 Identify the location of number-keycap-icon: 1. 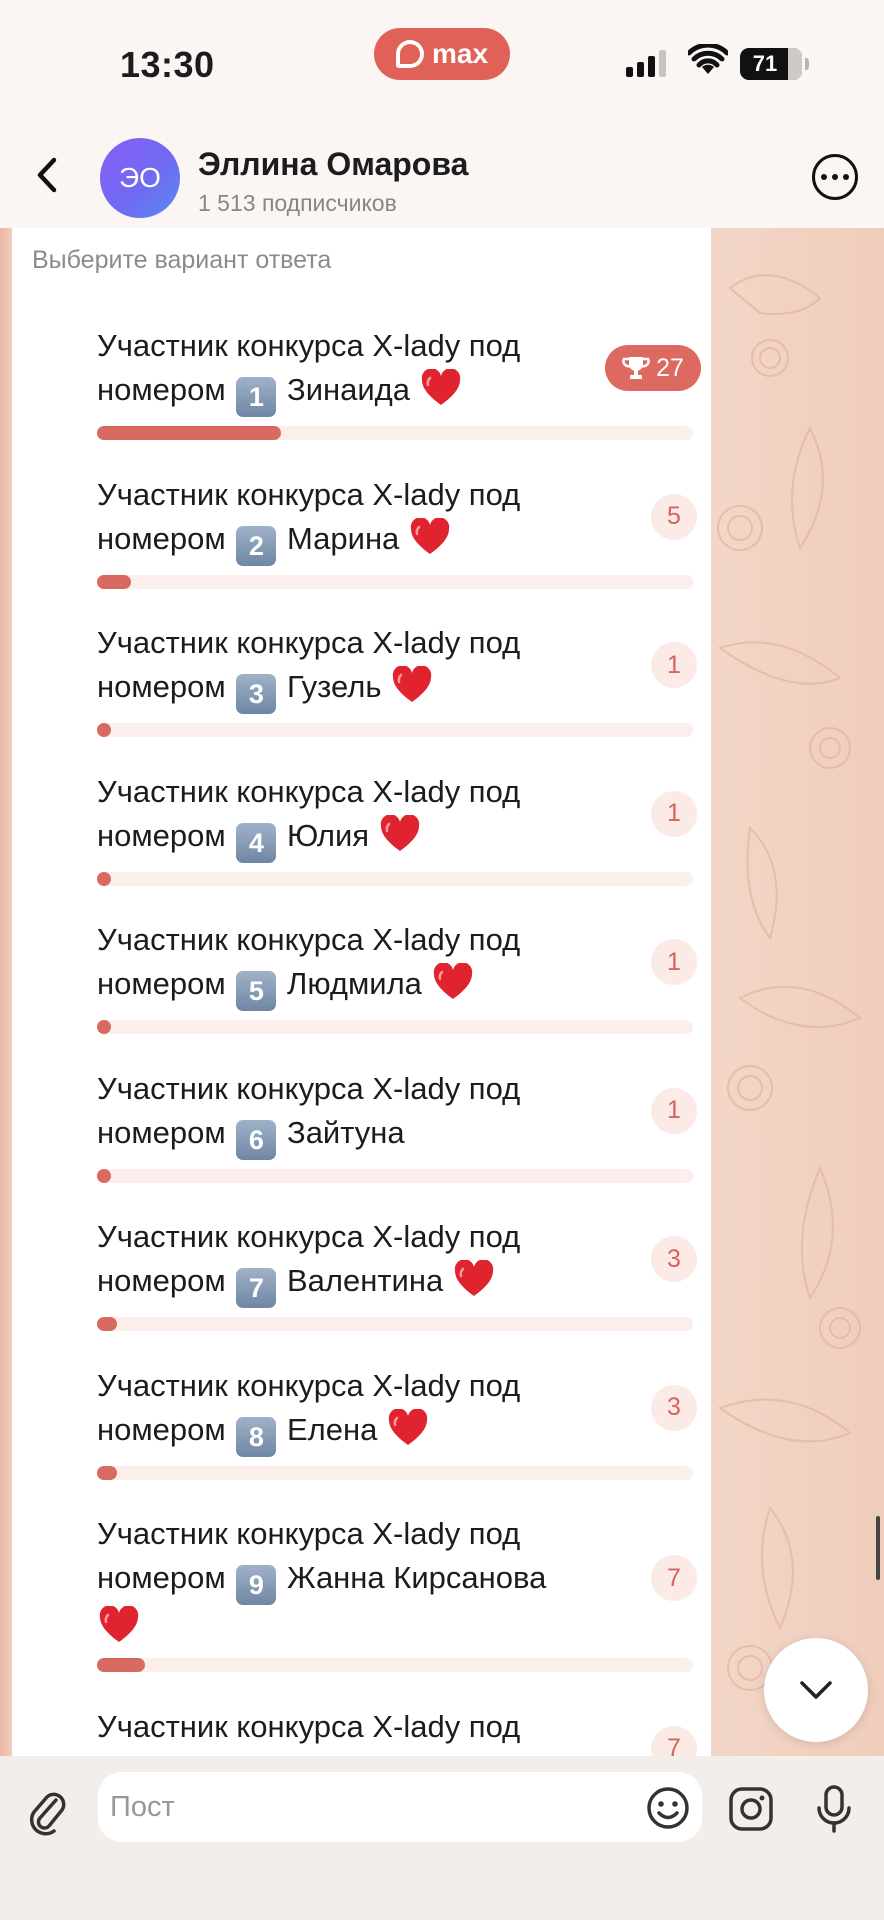
(256, 397).